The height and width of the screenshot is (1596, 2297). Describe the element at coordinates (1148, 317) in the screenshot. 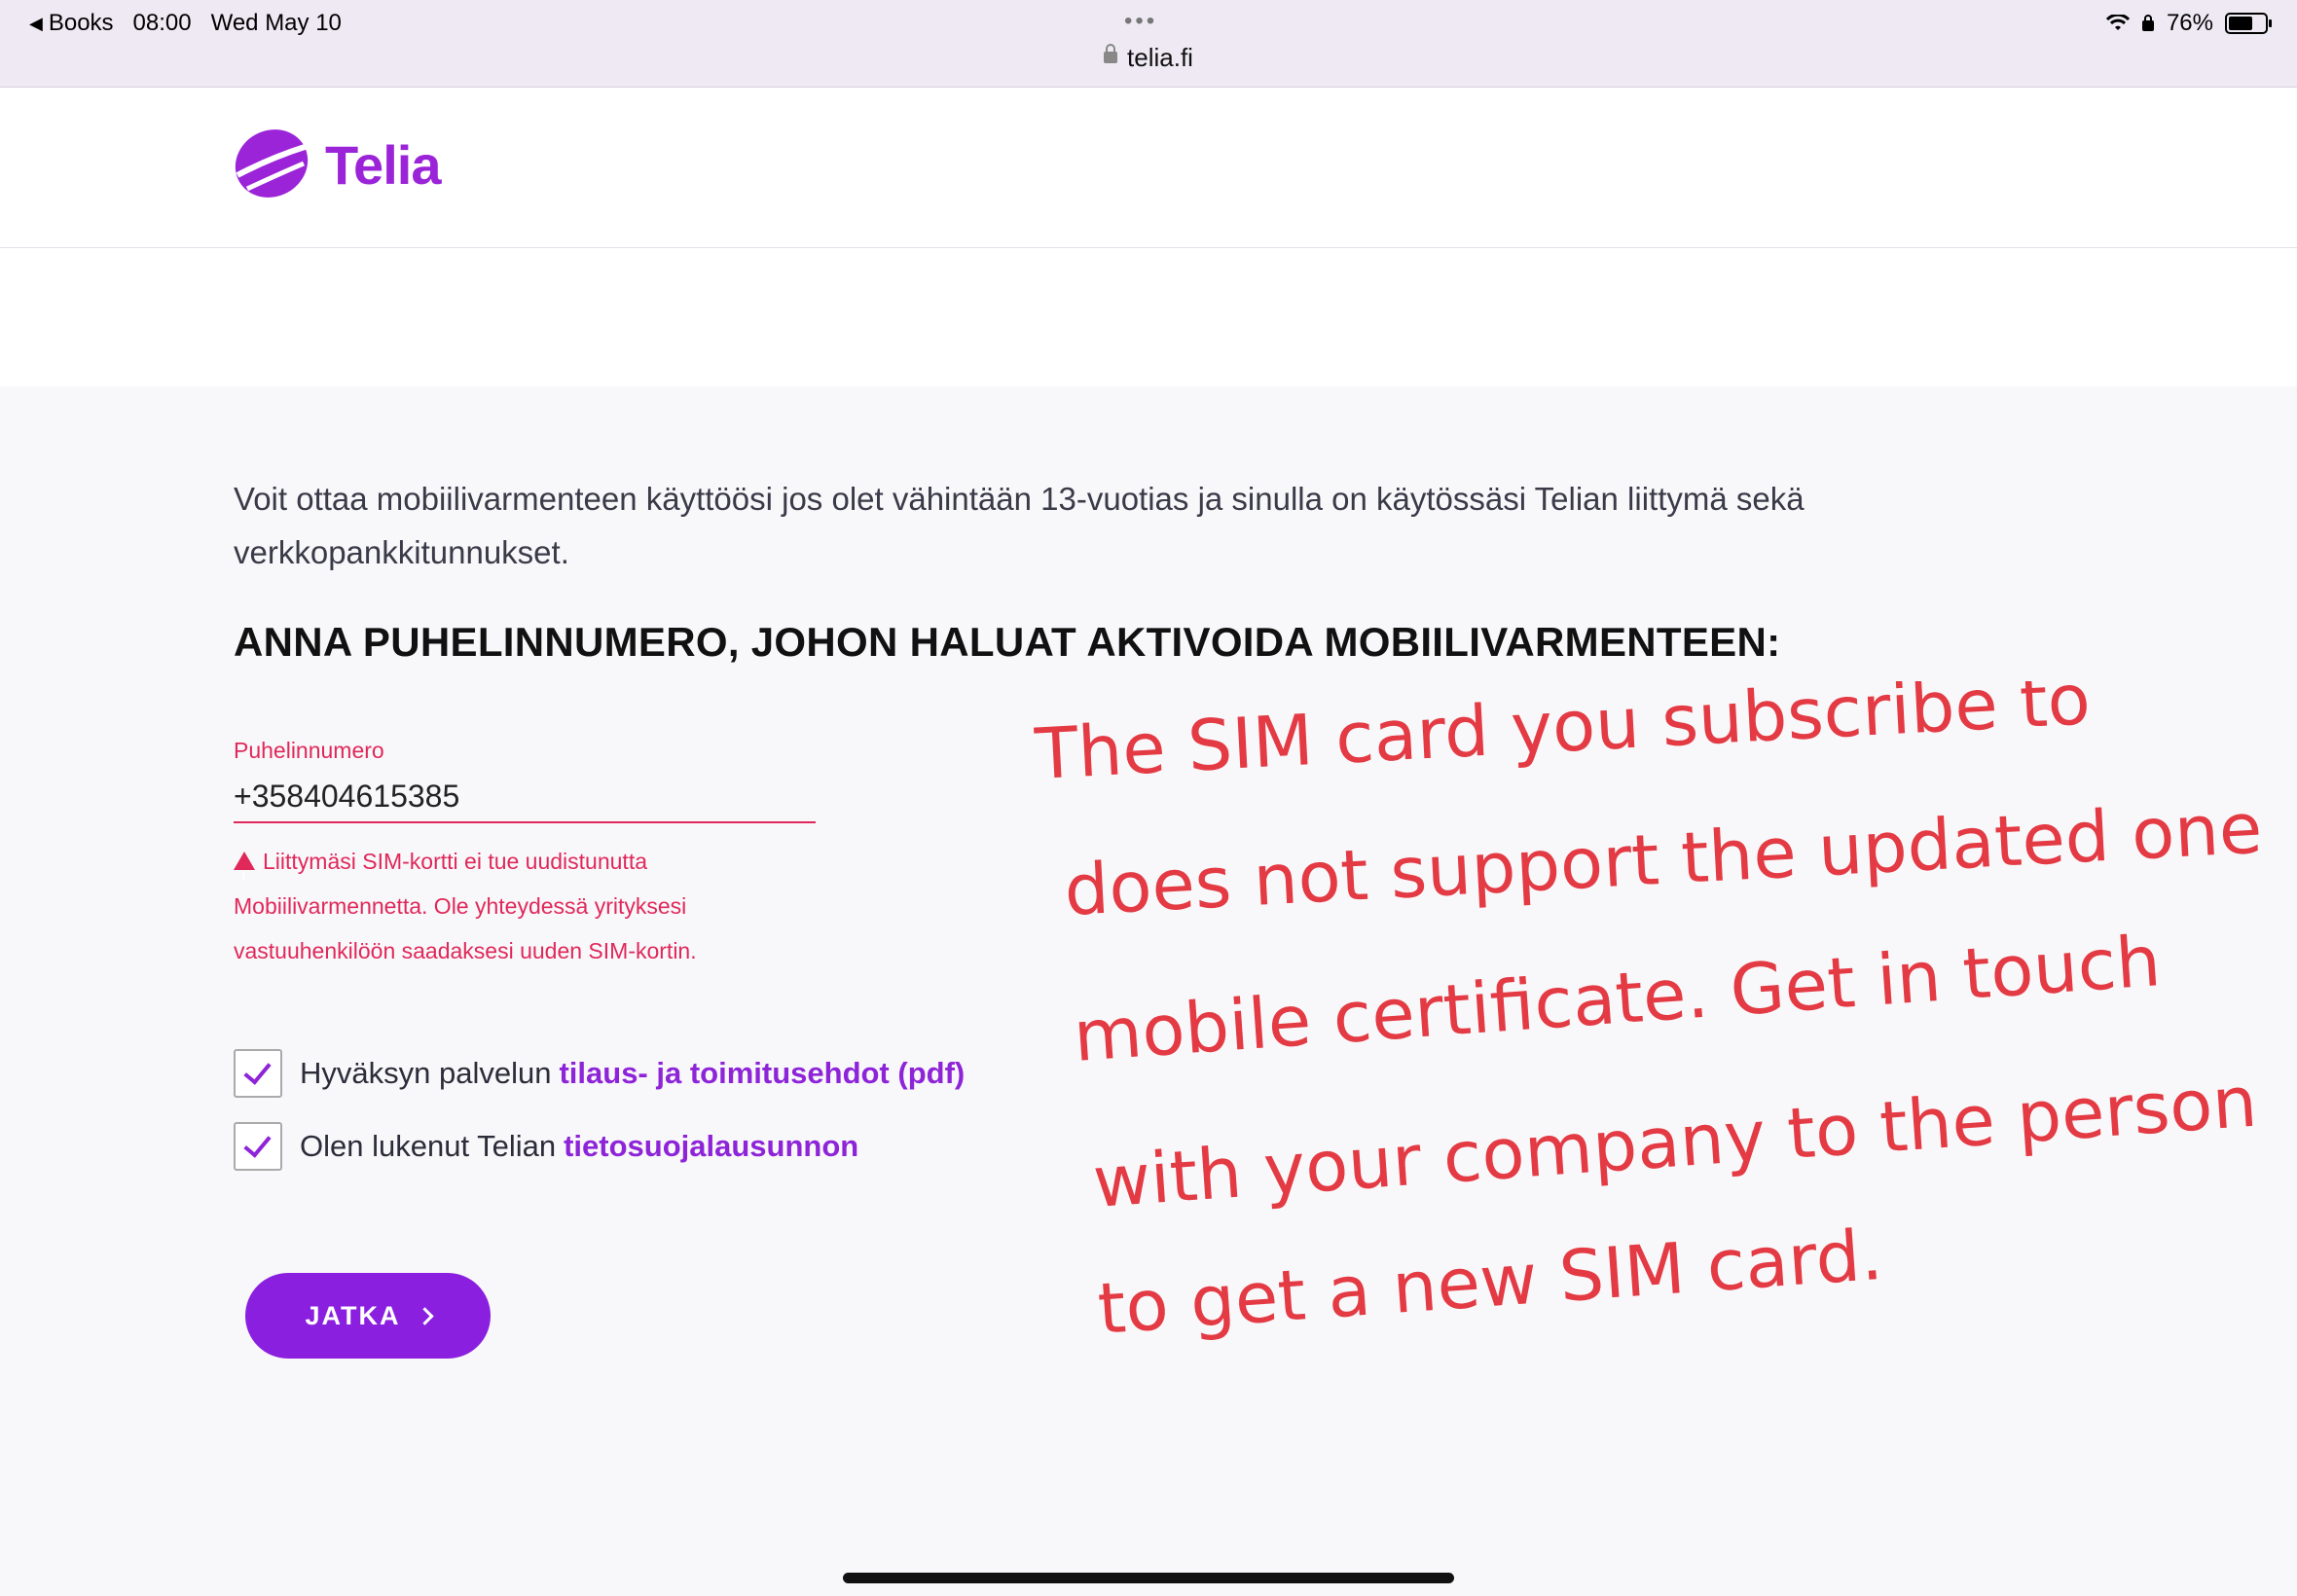

I see `header-spacer` at that location.